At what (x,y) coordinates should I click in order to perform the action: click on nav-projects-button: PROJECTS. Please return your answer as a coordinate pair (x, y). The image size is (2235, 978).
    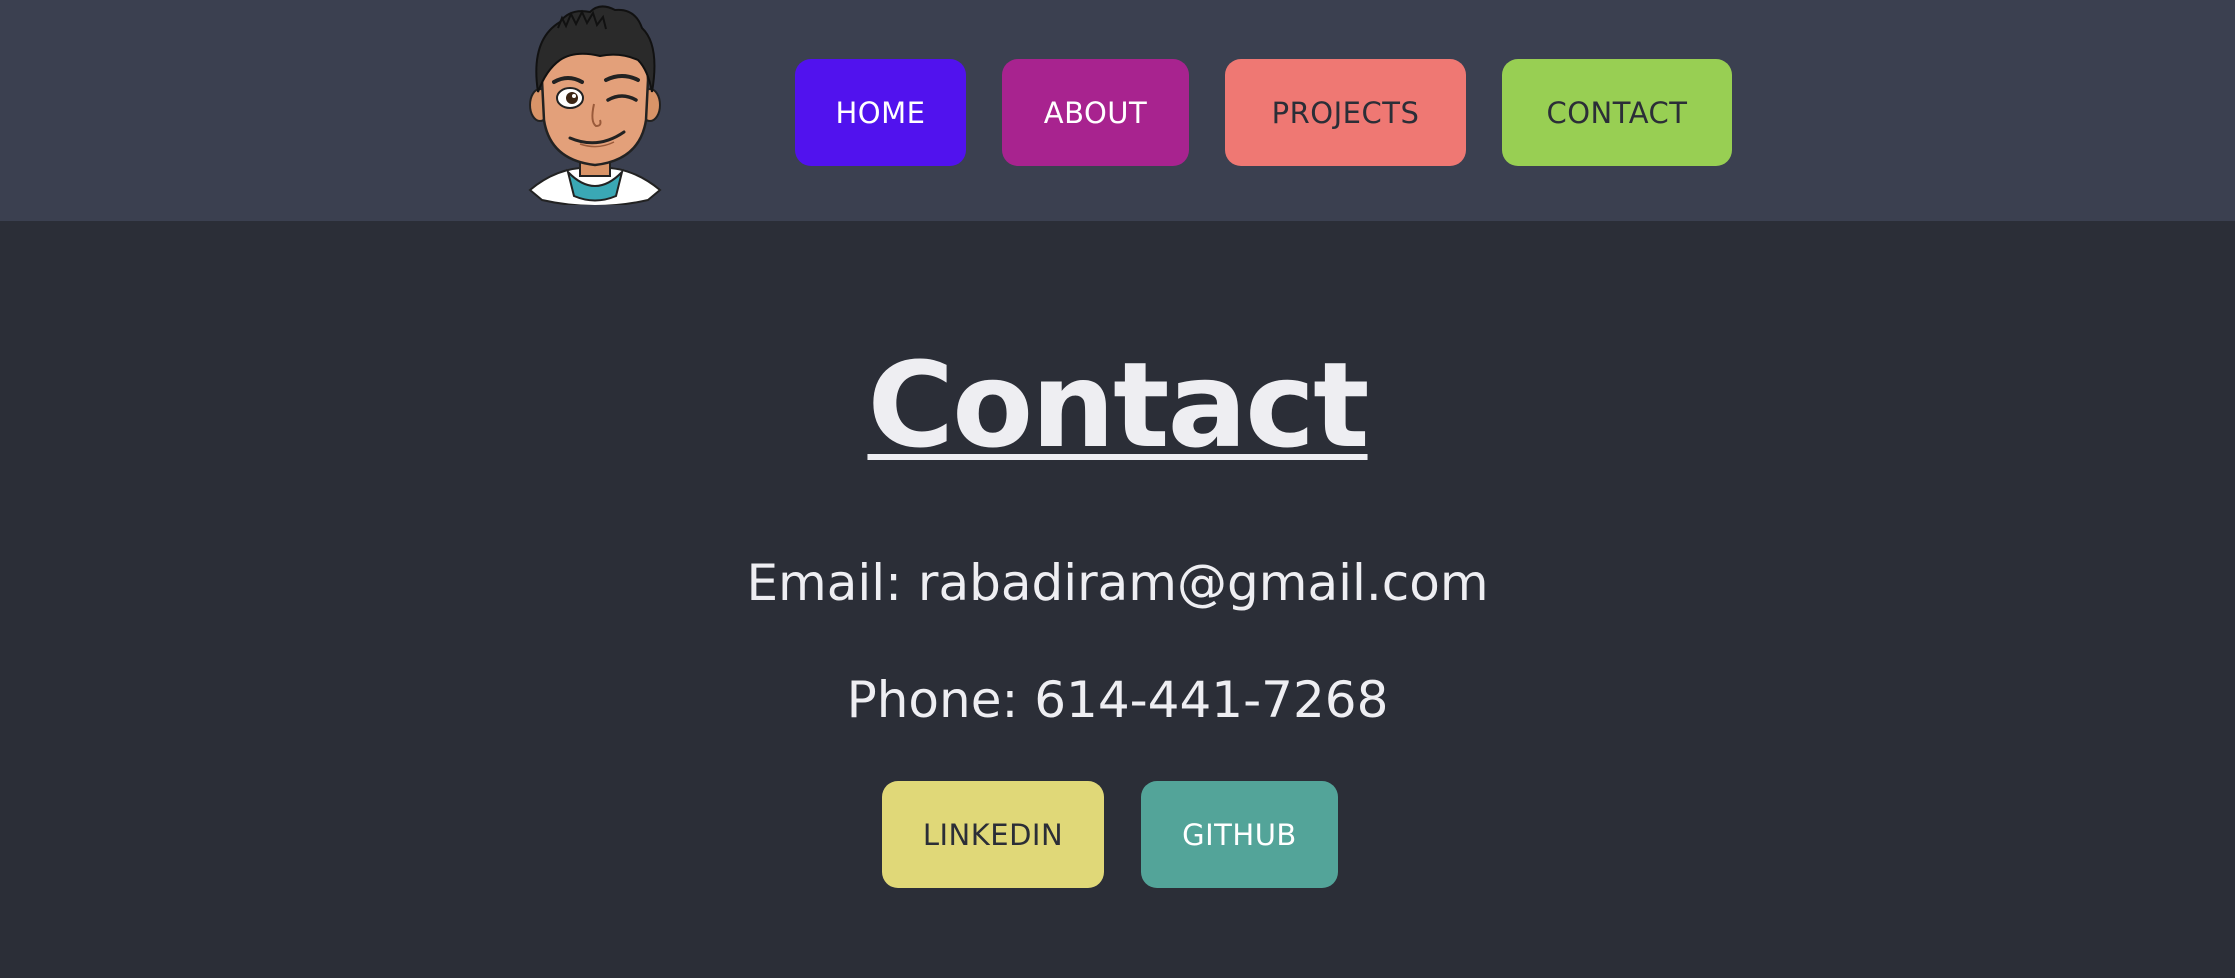
    Looking at the image, I should click on (1345, 112).